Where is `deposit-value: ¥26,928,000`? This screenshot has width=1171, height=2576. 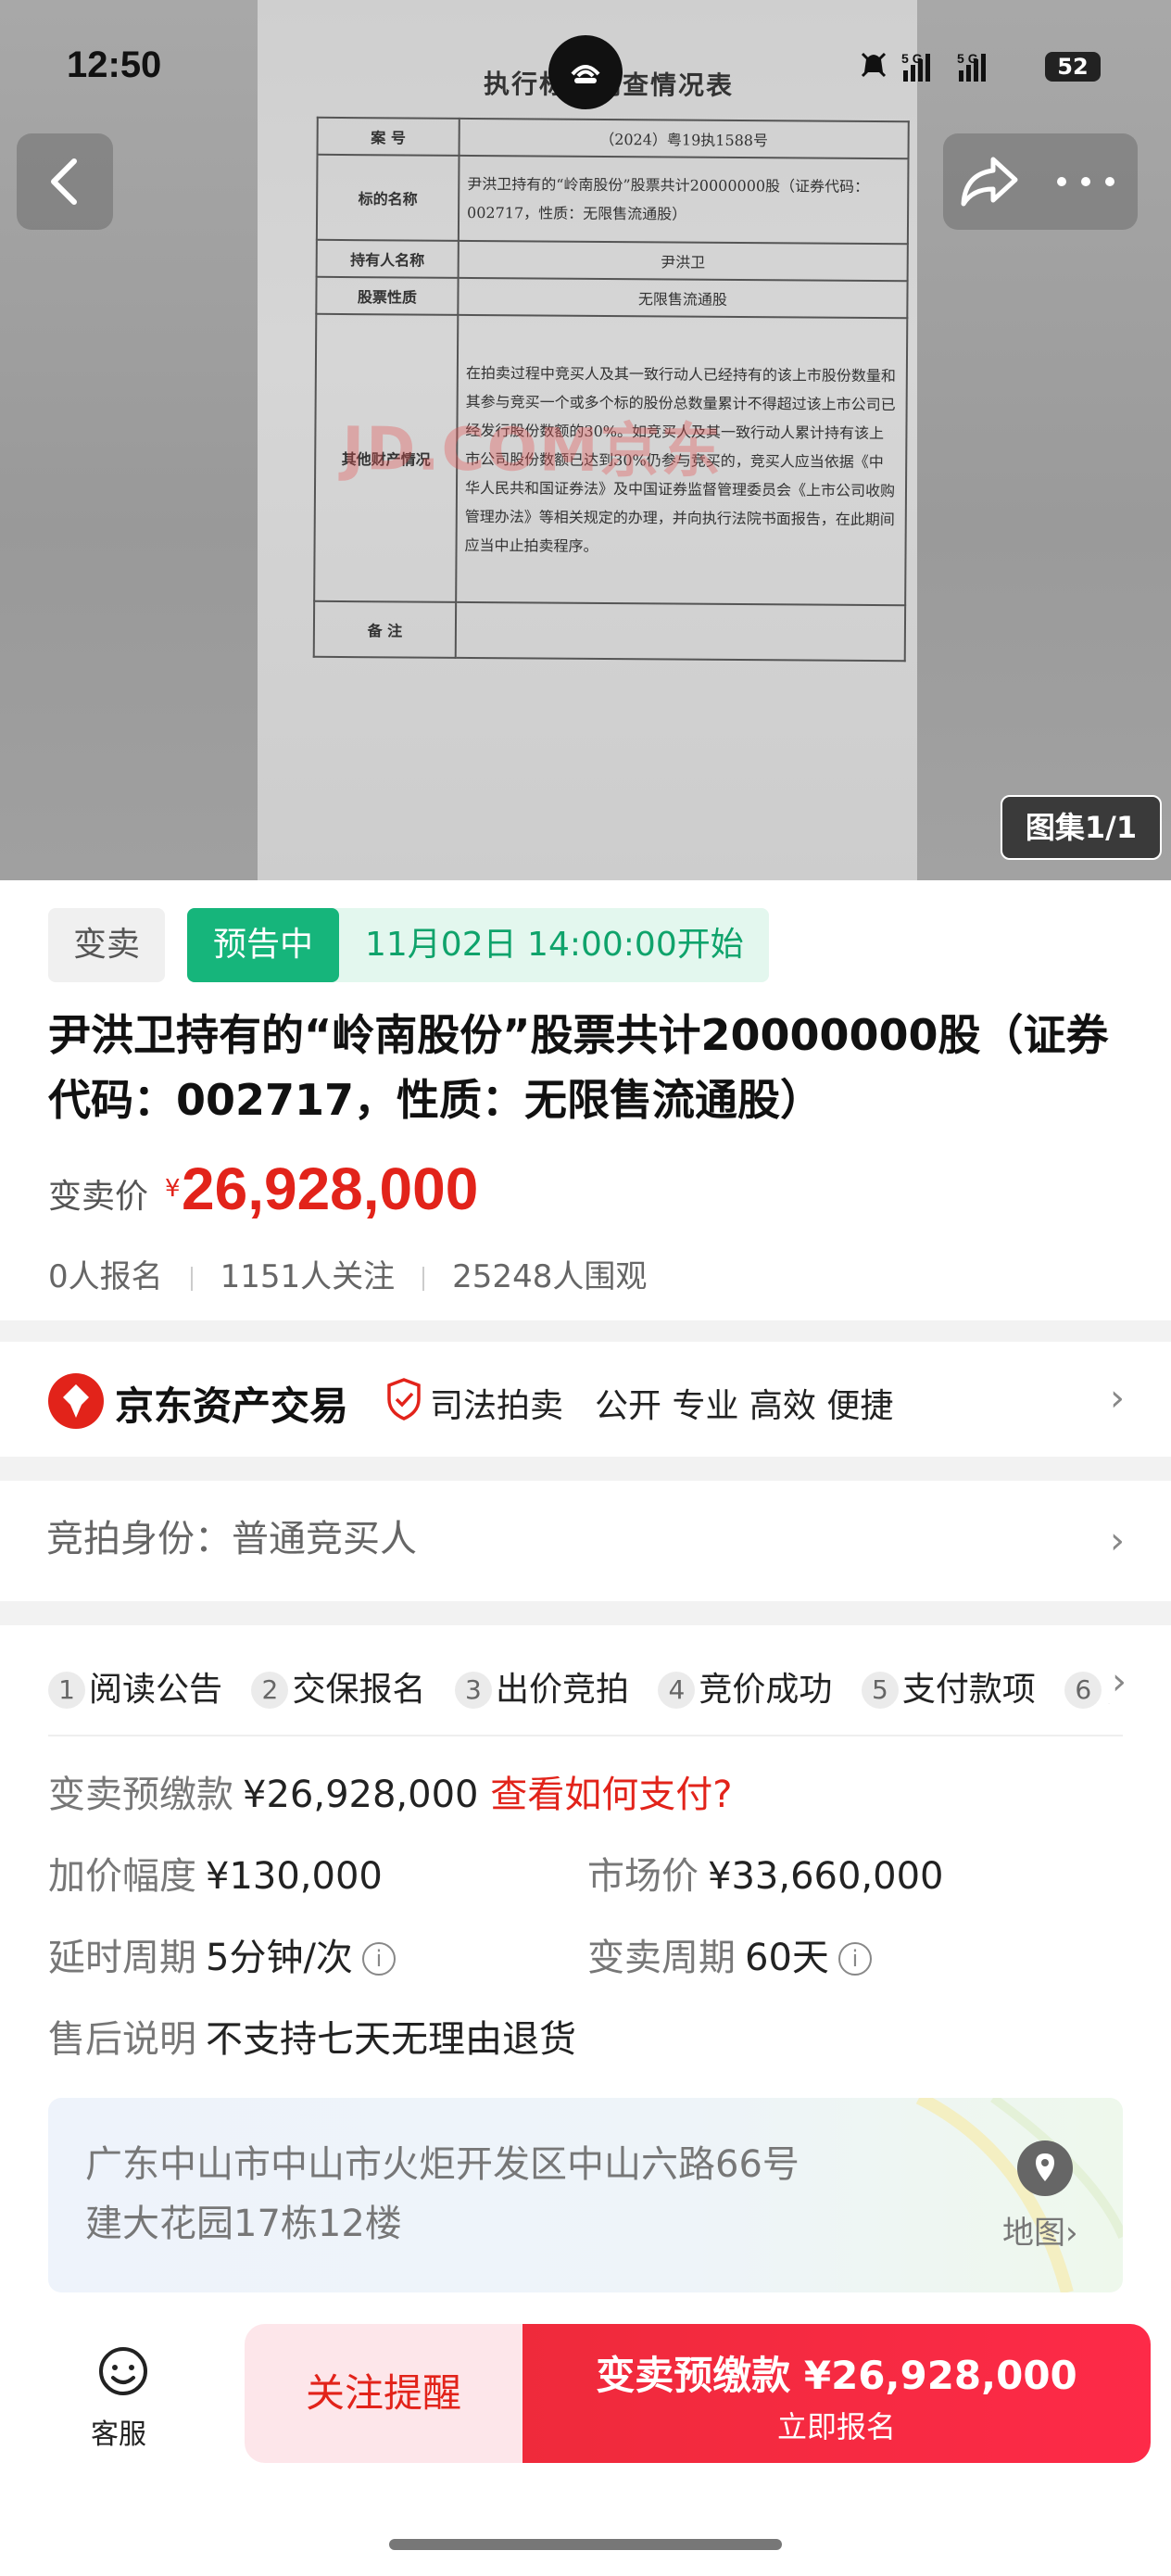 deposit-value: ¥26,928,000 is located at coordinates (361, 1795).